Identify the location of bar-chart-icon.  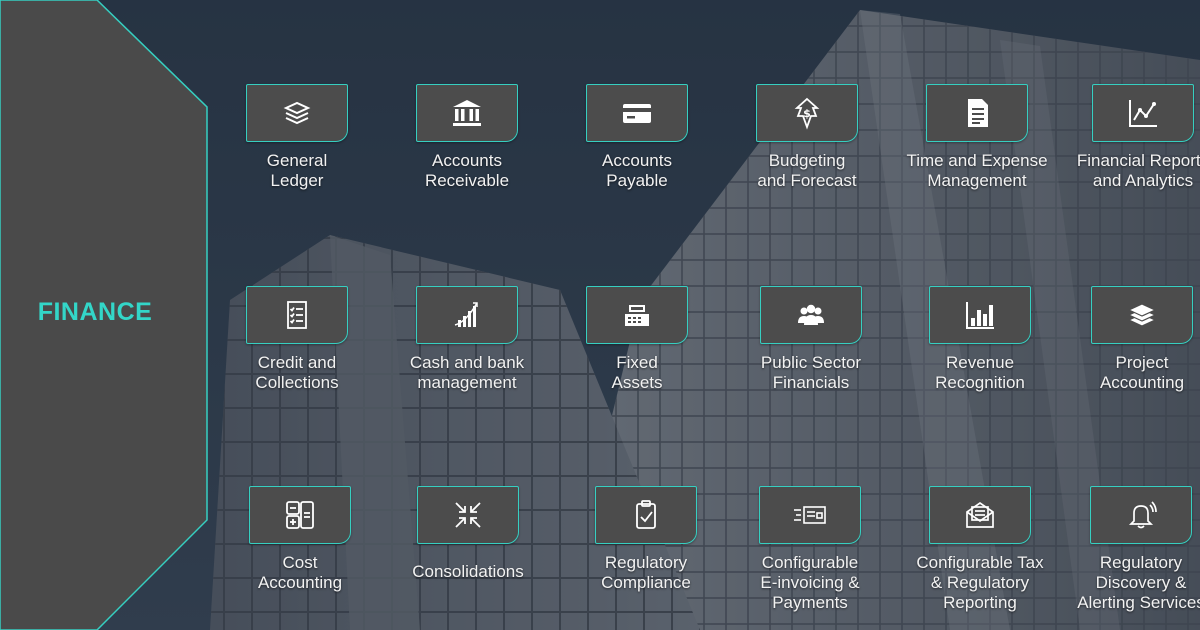
(980, 315).